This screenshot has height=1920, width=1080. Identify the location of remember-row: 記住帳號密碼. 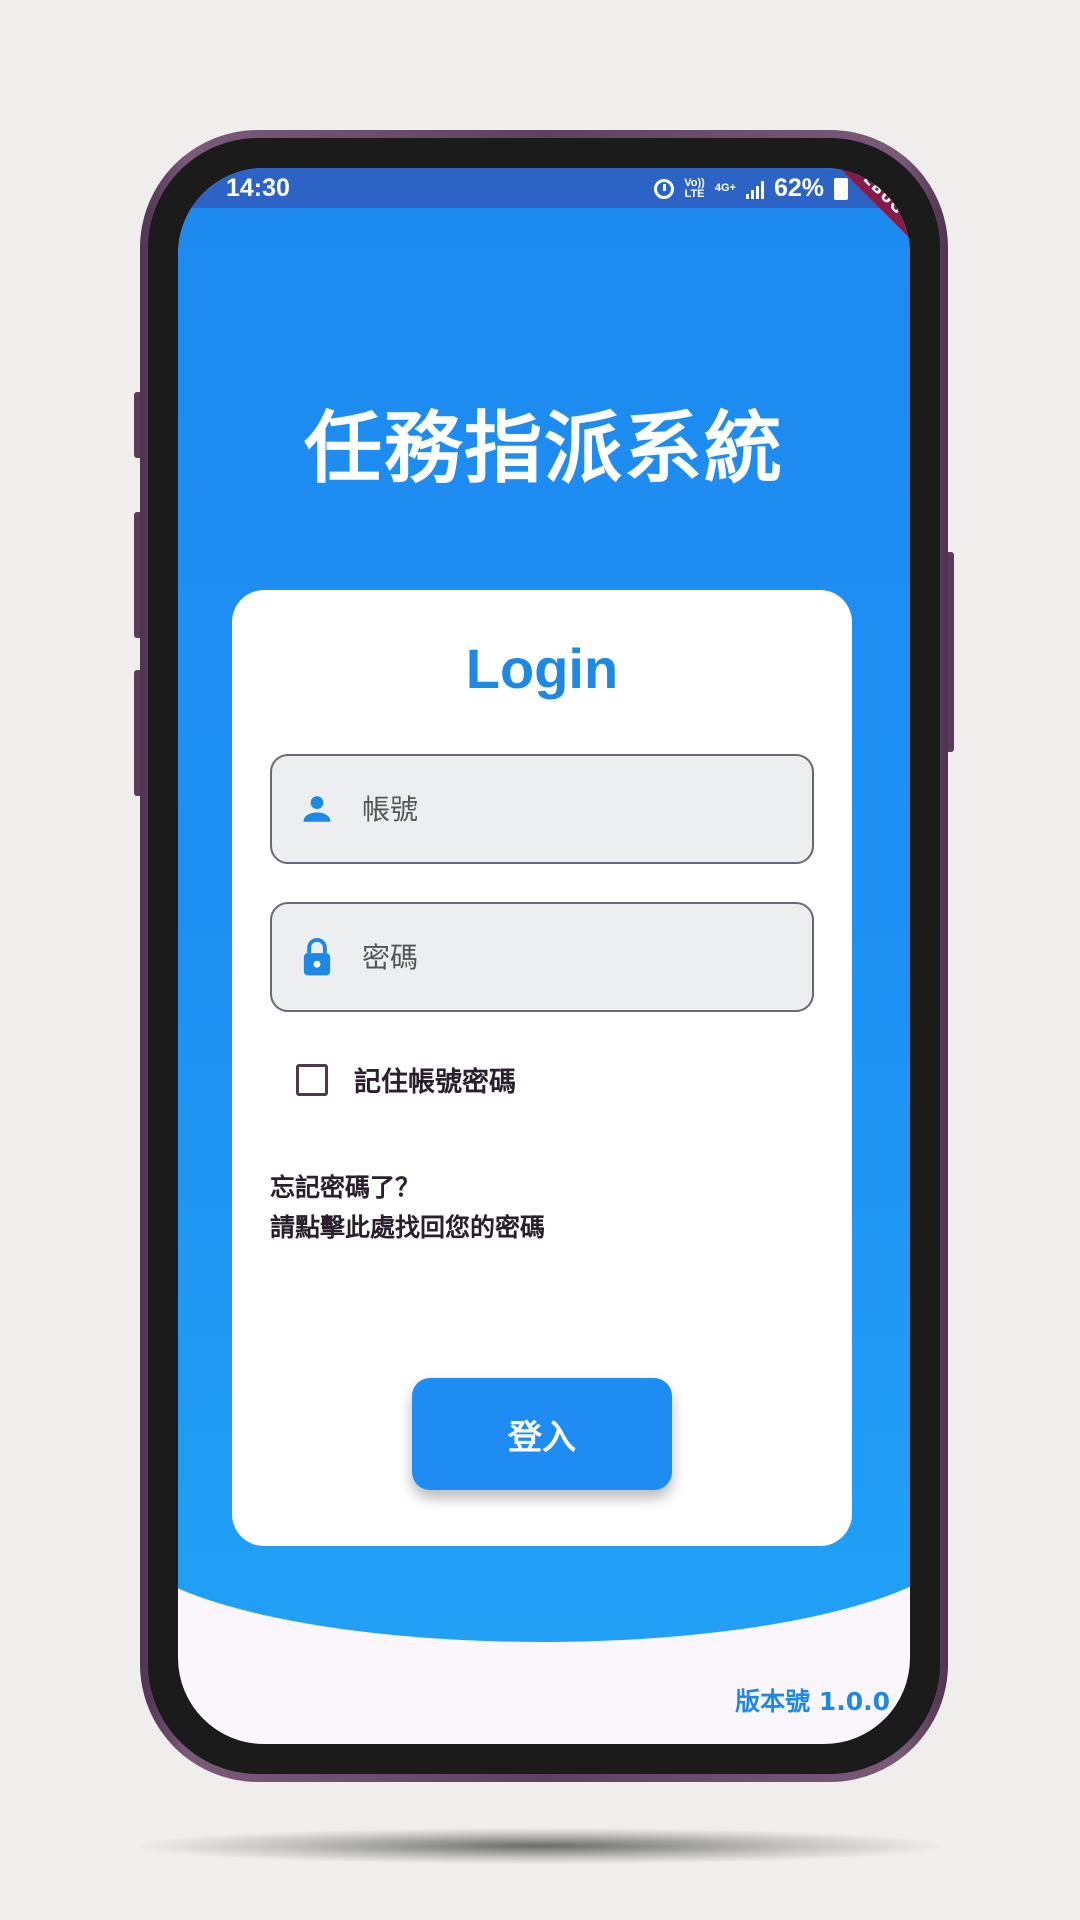
(406, 1079).